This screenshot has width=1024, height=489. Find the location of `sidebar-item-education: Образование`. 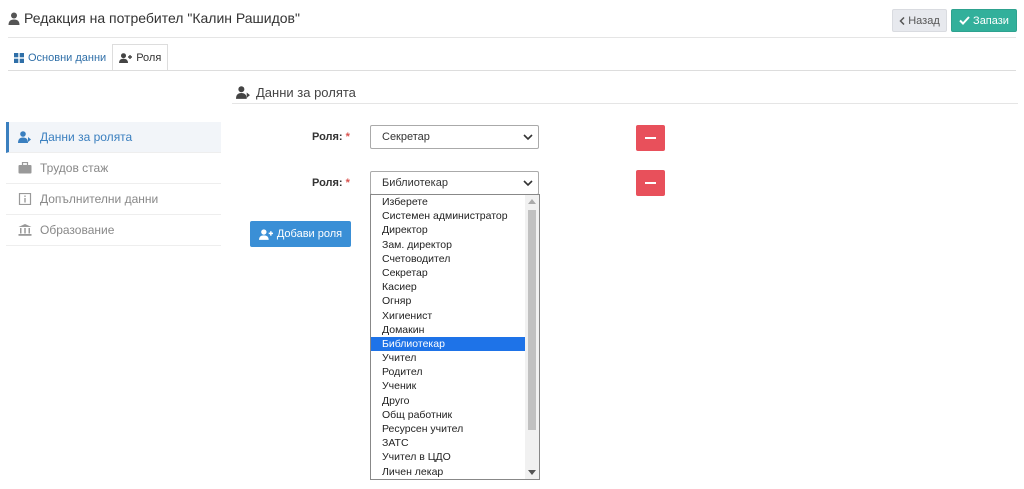

sidebar-item-education: Образование is located at coordinates (113, 230).